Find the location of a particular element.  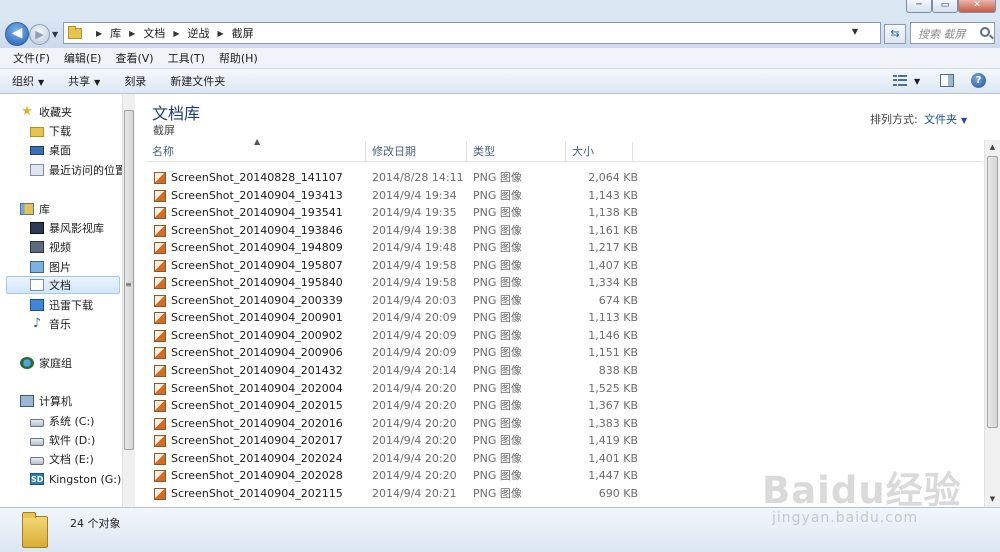

details-pane: 24 个对象 is located at coordinates (500, 529).